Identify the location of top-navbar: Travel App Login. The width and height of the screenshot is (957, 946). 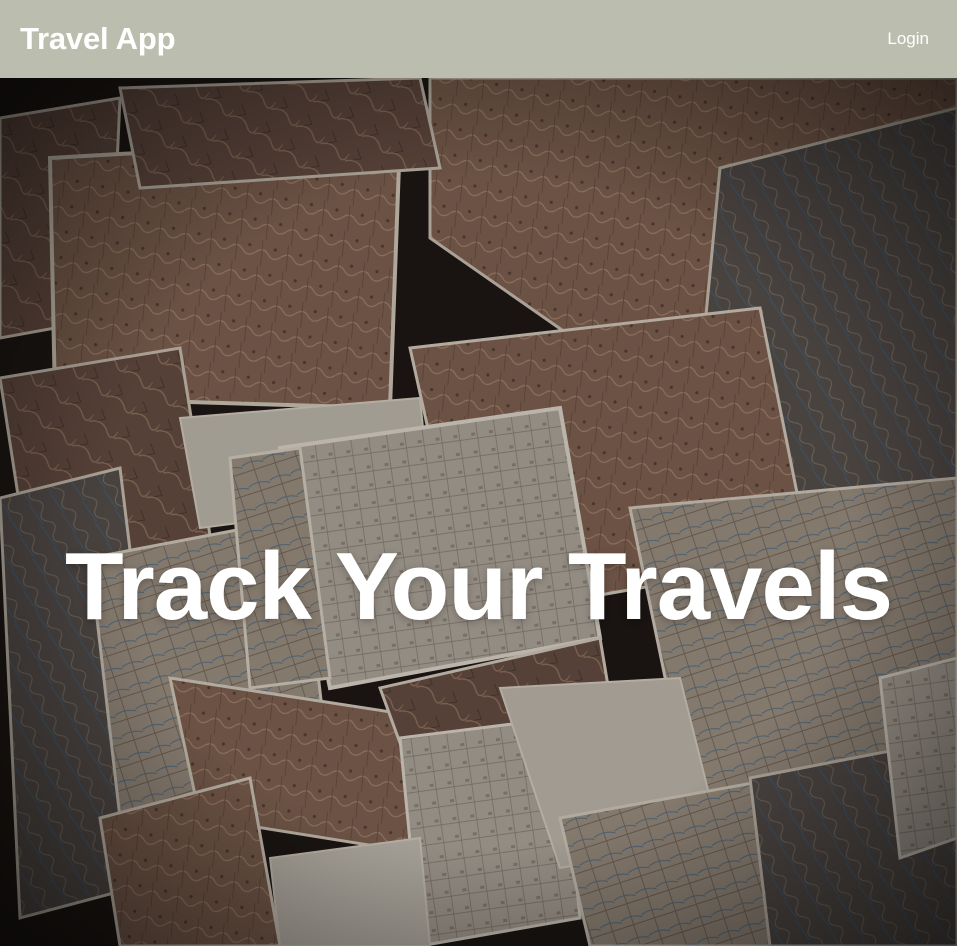
(478, 39).